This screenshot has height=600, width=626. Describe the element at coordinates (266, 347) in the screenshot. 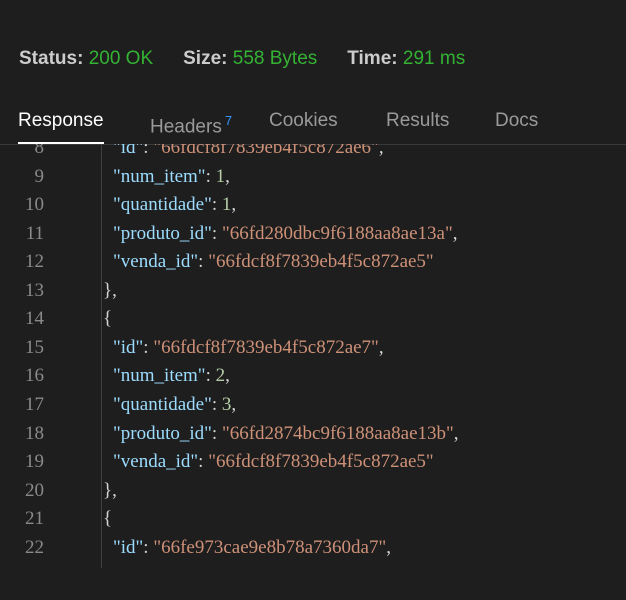

I see `json-string-value: "66fdcf8f7839eb4f5c872ae7"` at that location.